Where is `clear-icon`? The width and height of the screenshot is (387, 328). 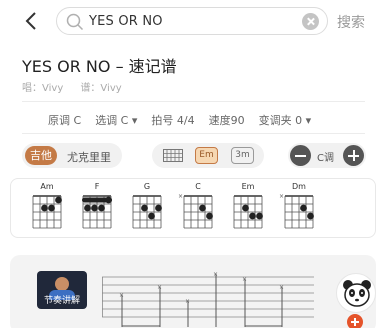 clear-icon is located at coordinates (310, 21).